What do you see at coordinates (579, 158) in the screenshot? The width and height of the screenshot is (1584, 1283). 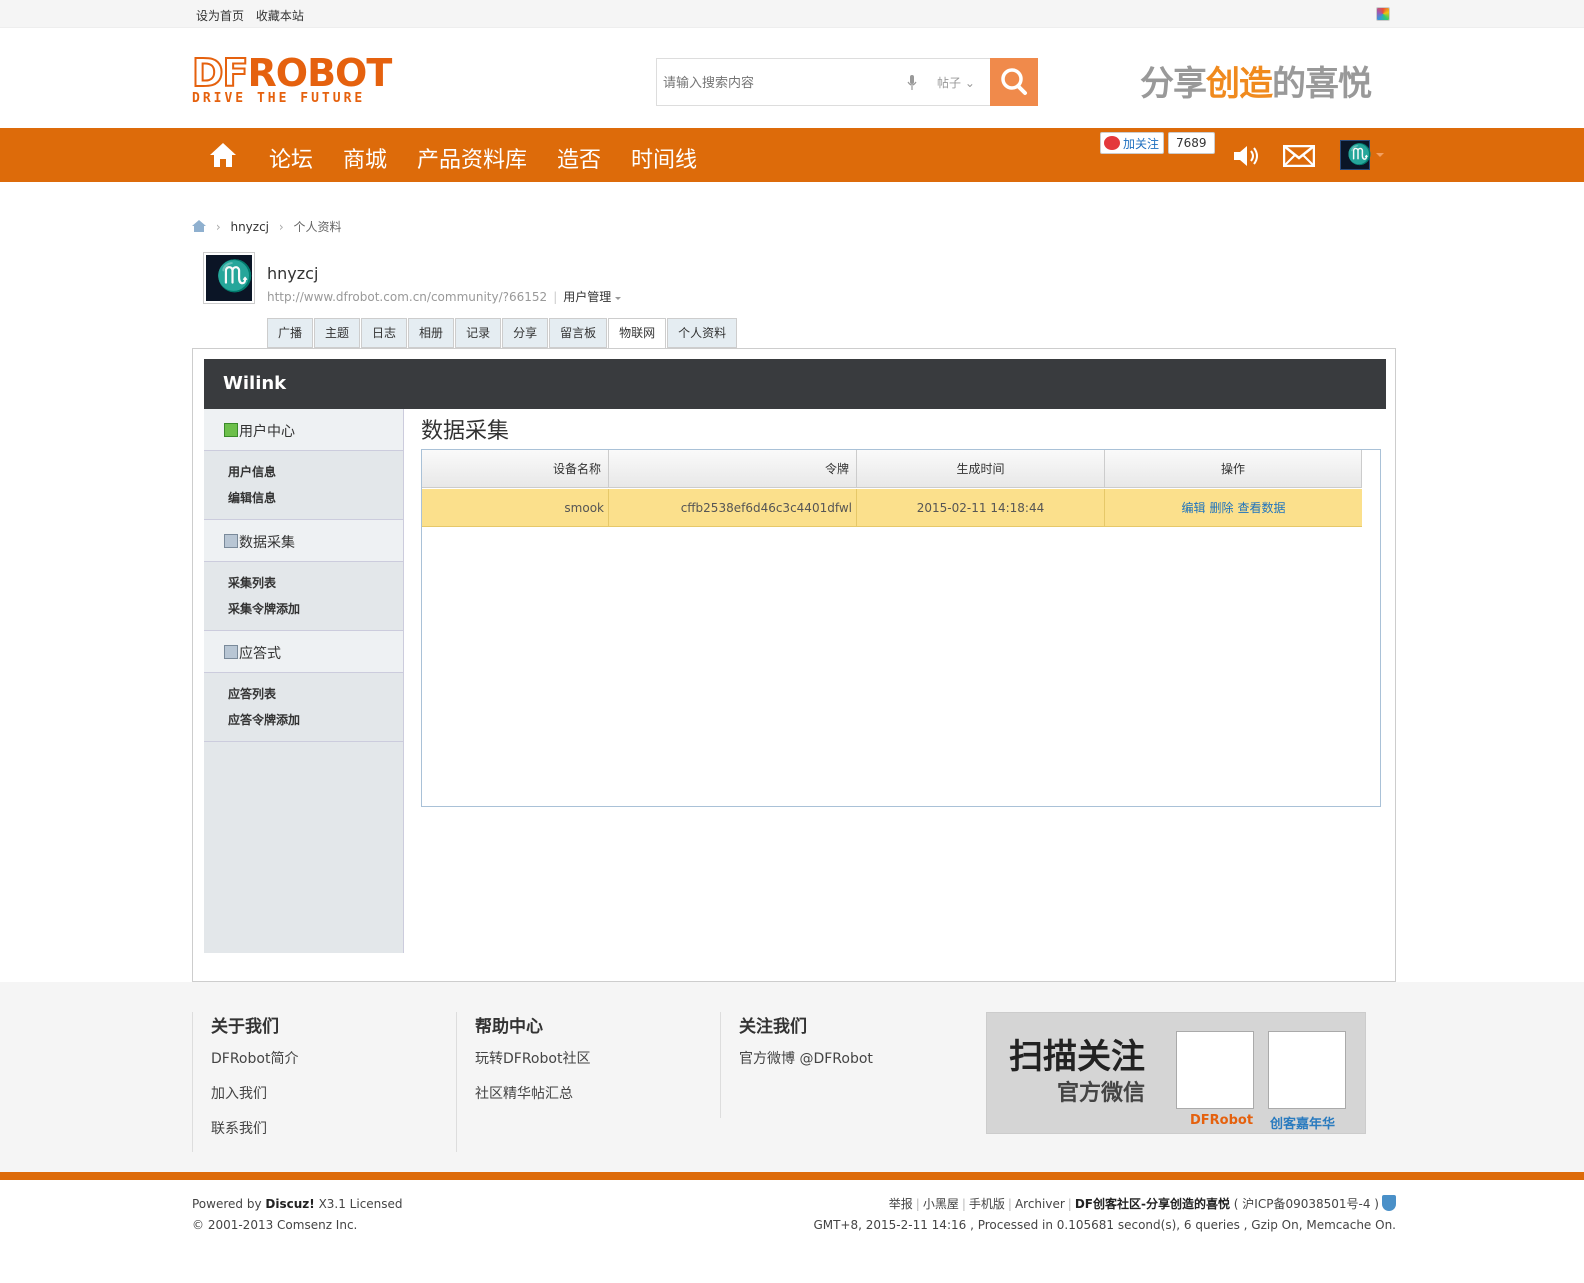 I see `nav-item-zaofou: 造否` at bounding box center [579, 158].